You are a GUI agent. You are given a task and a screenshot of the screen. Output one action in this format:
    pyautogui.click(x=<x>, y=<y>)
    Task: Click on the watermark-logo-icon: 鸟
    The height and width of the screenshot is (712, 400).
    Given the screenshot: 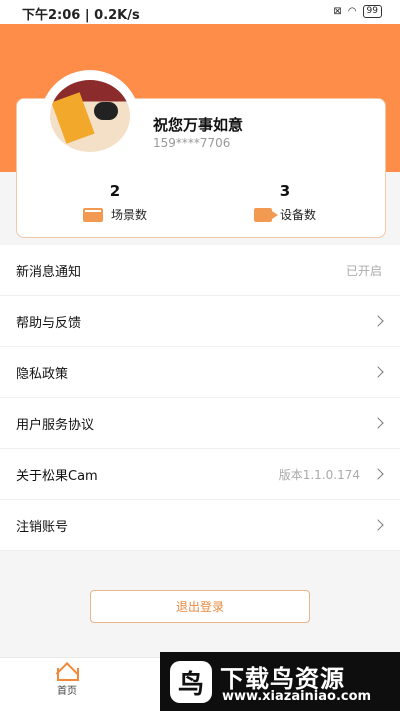 What is the action you would take?
    pyautogui.click(x=191, y=682)
    